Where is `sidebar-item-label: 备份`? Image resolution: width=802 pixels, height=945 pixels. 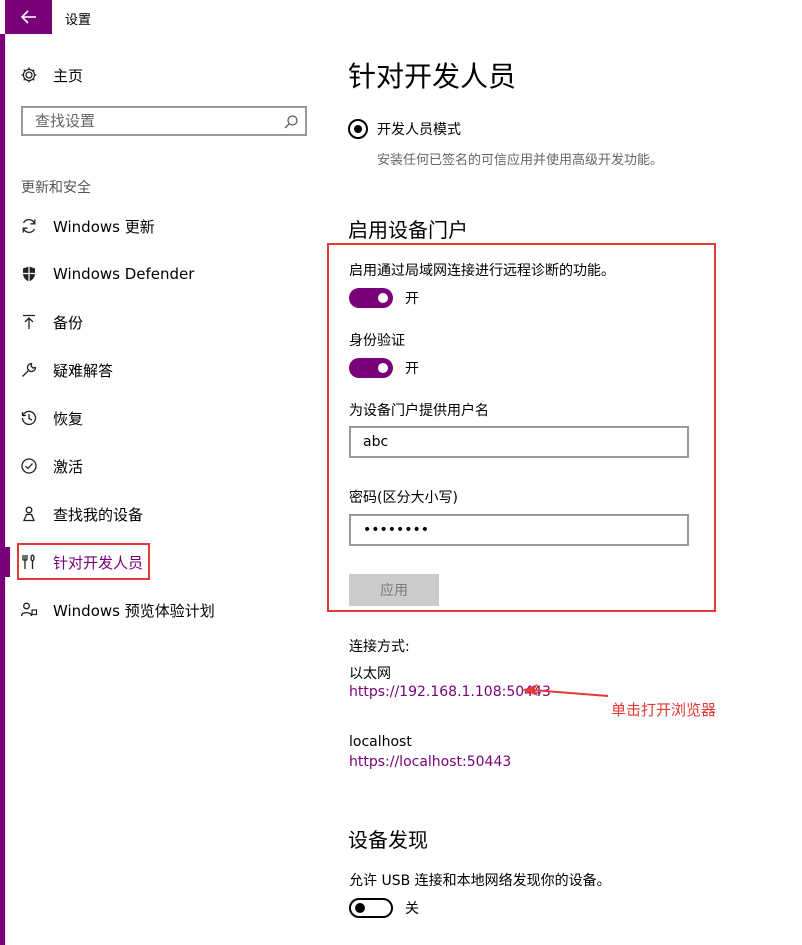 sidebar-item-label: 备份 is located at coordinates (68, 322).